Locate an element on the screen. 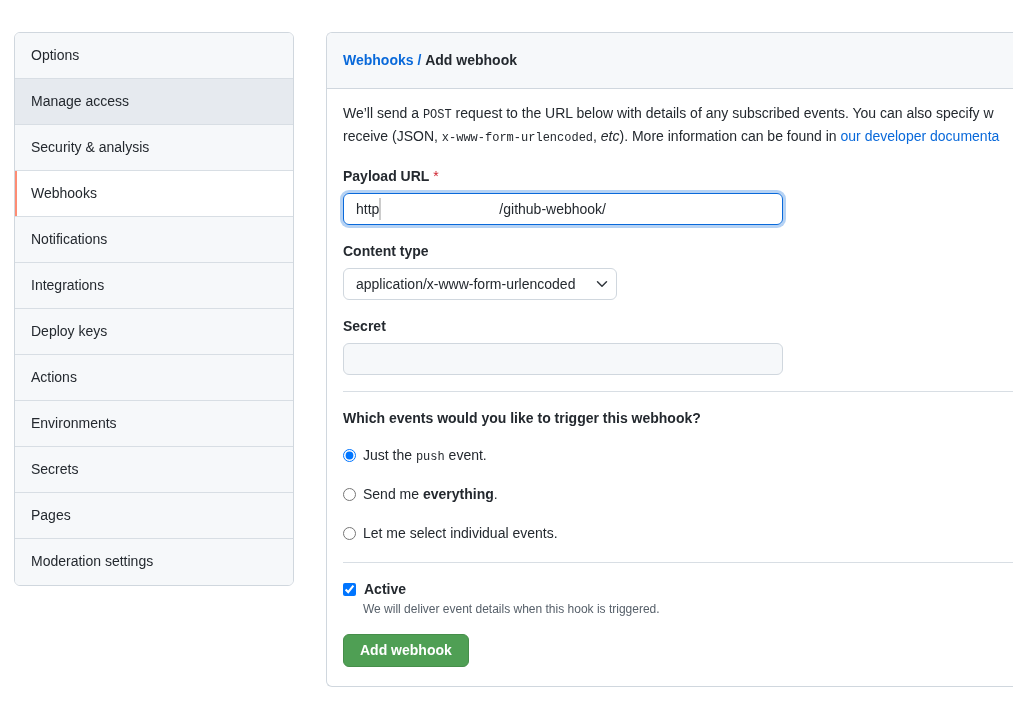 The height and width of the screenshot is (709, 1013). sidebar-item: Moderation settings is located at coordinates (154, 562).